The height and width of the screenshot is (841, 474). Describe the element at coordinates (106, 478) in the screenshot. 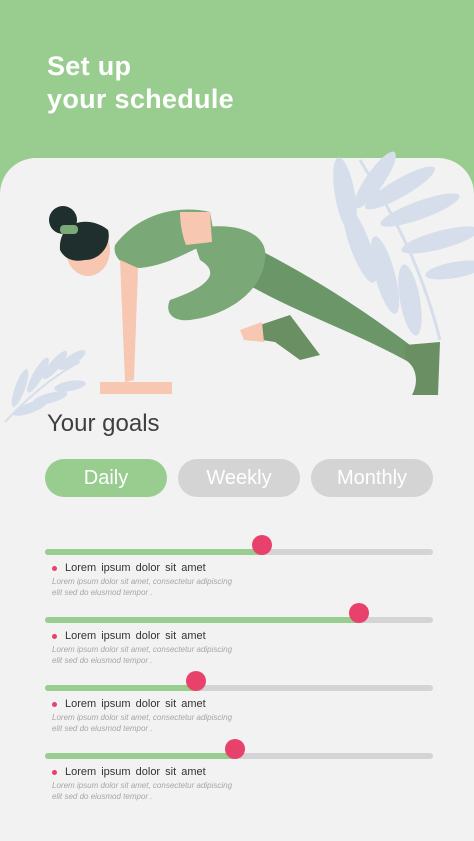

I see `tab-daily: Daily` at that location.